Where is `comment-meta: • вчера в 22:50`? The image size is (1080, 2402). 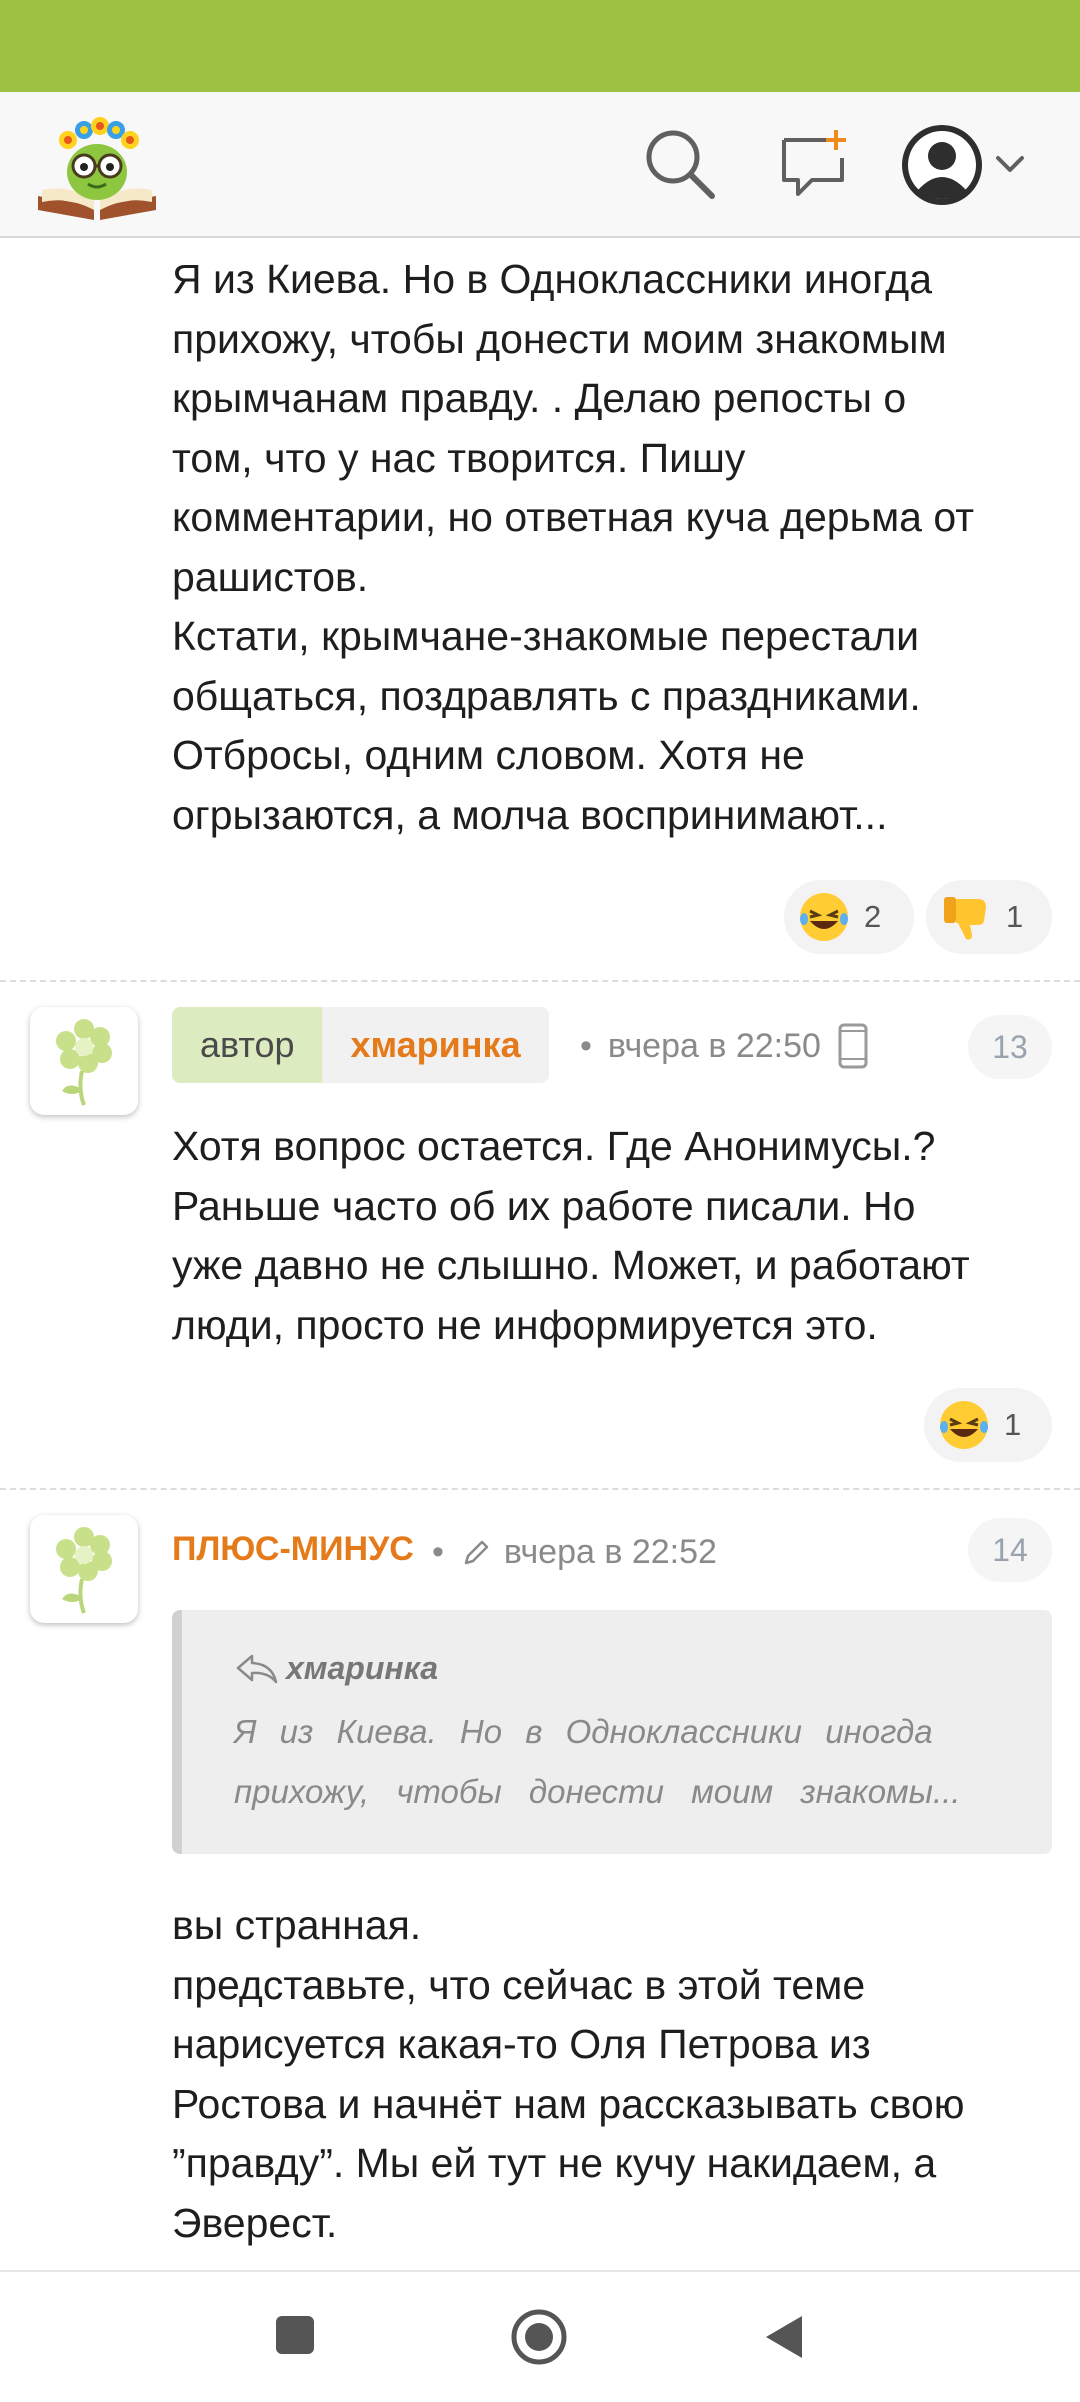
comment-meta: • вчера в 22:50 is located at coordinates (724, 1046).